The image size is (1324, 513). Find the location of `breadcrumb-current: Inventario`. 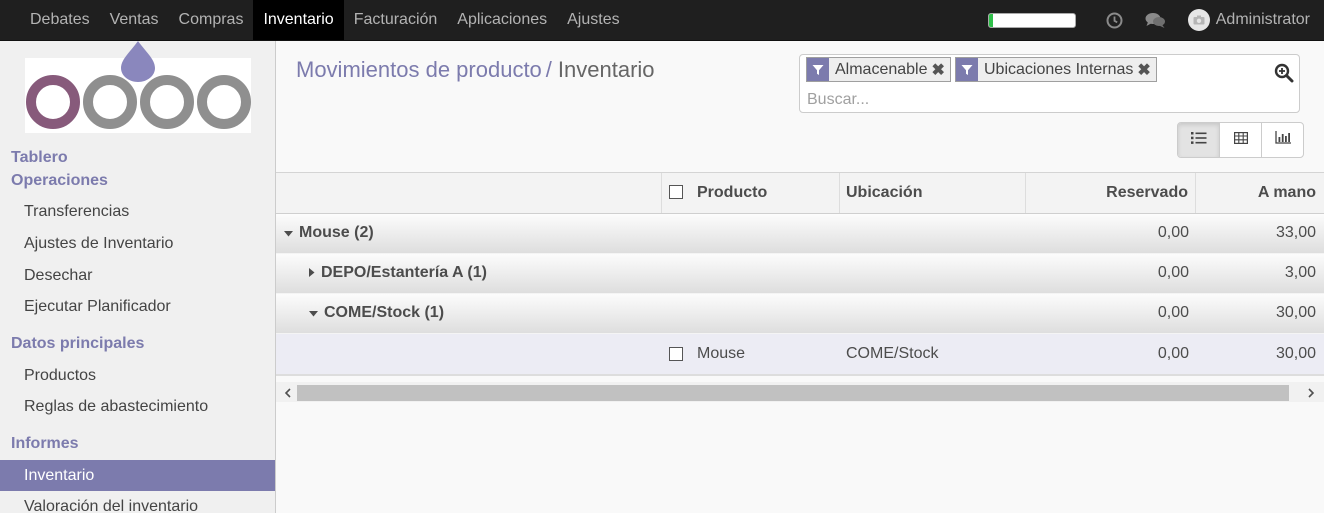

breadcrumb-current: Inventario is located at coordinates (606, 69).